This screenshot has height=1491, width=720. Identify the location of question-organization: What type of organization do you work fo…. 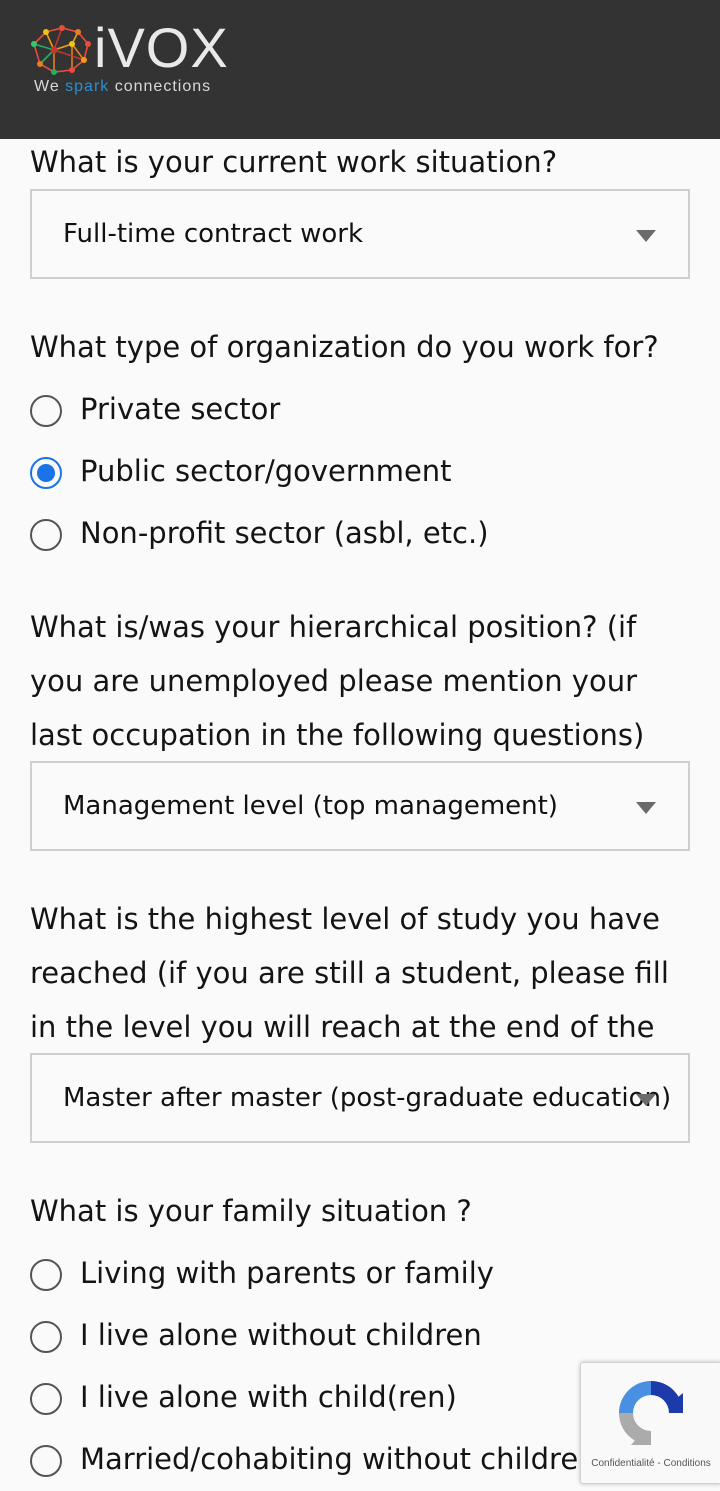
(344, 347).